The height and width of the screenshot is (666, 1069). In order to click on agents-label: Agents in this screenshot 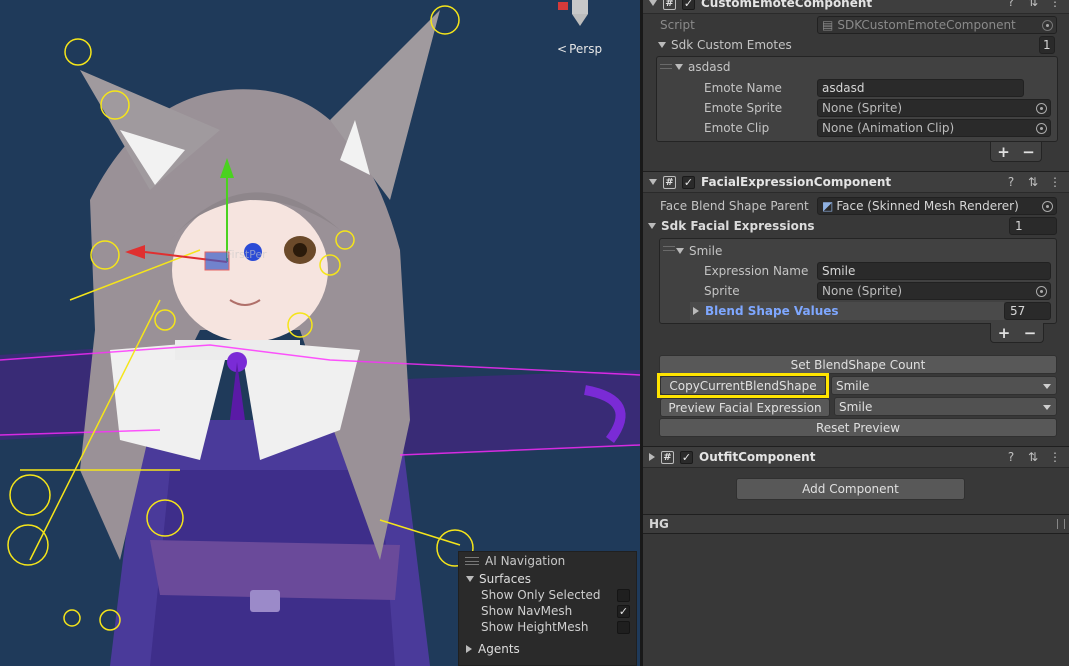, I will do `click(499, 648)`.